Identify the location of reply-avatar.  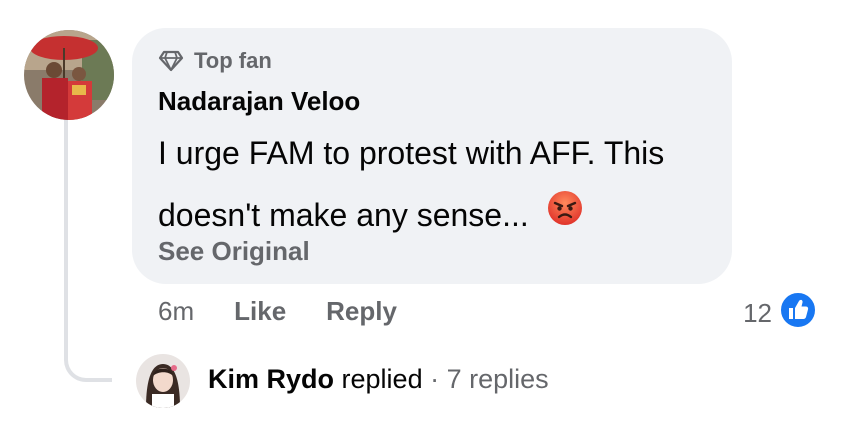
(163, 381).